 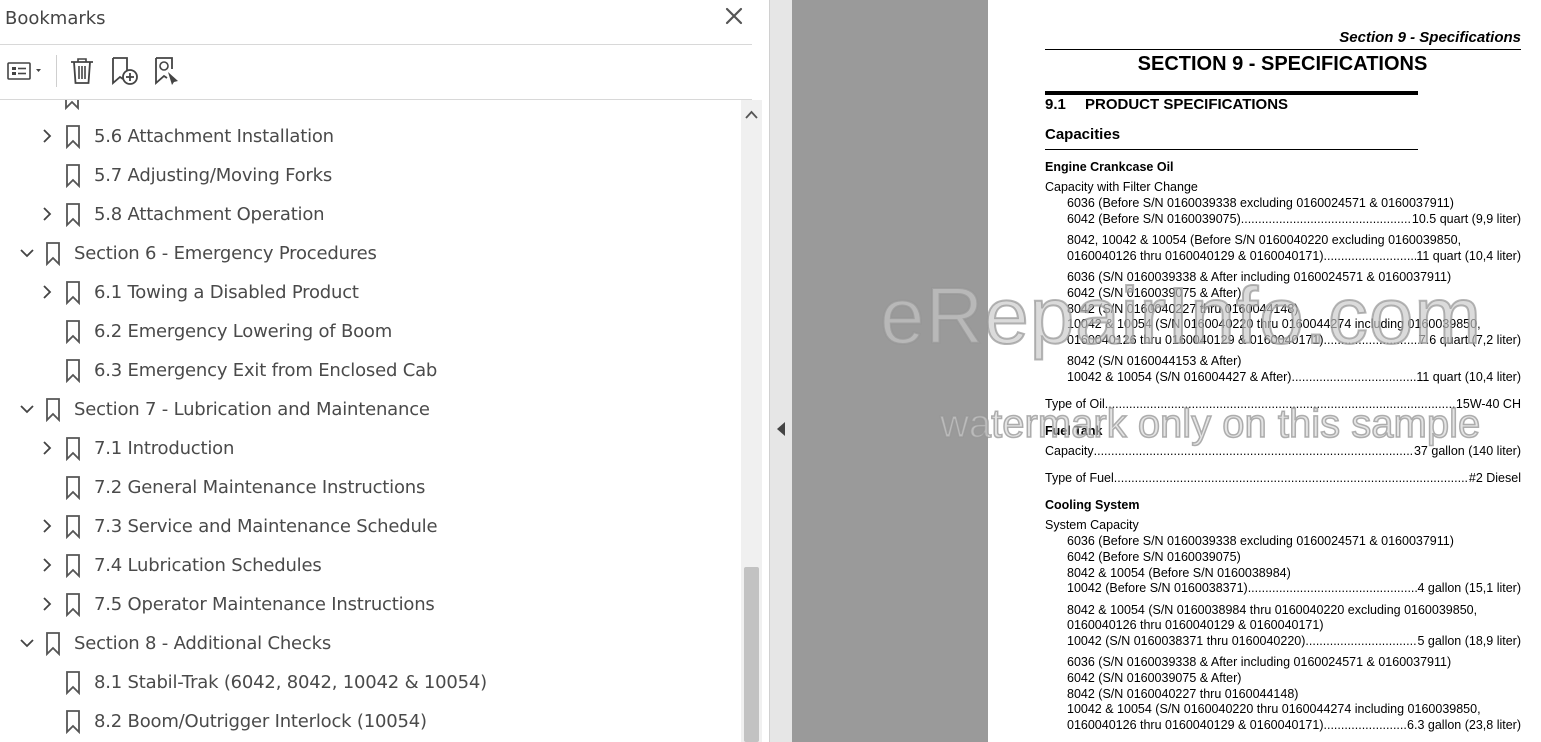 I want to click on delete-bookmark-icon, so click(x=82, y=71).